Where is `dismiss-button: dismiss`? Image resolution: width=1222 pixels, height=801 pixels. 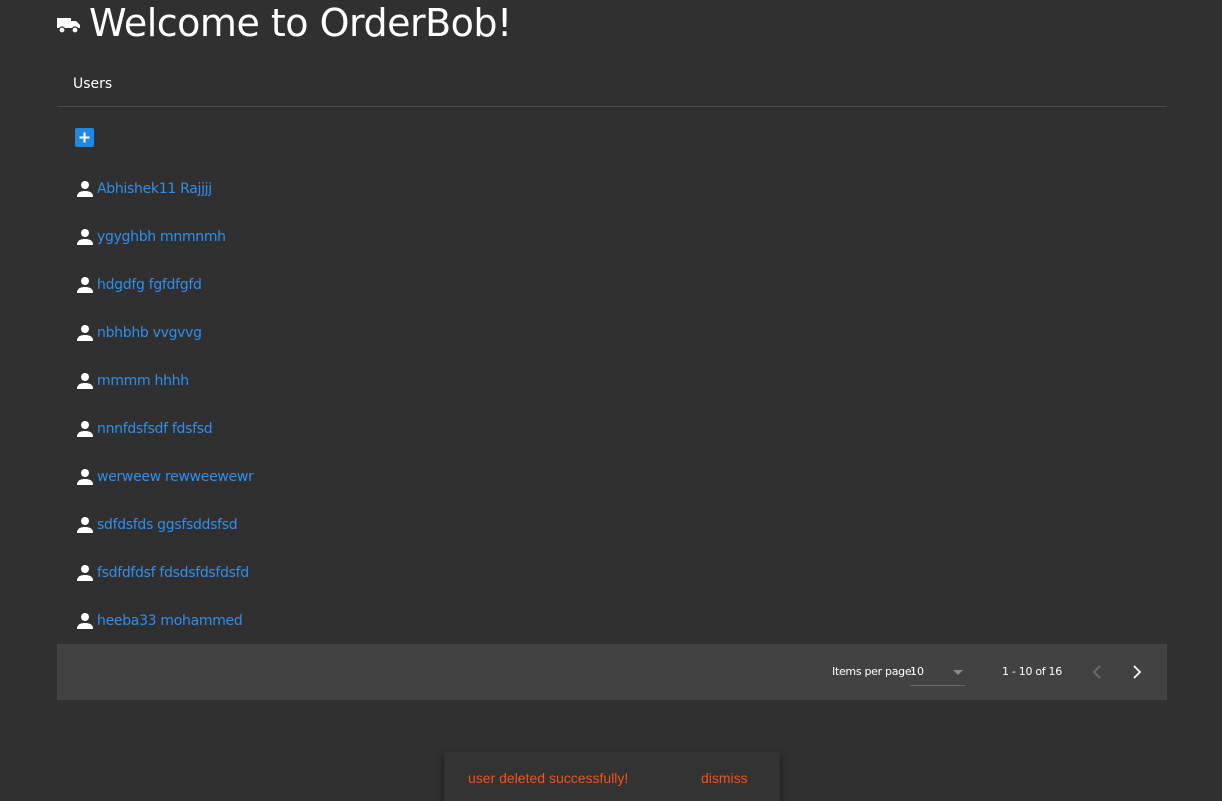
dismiss-button: dismiss is located at coordinates (724, 778).